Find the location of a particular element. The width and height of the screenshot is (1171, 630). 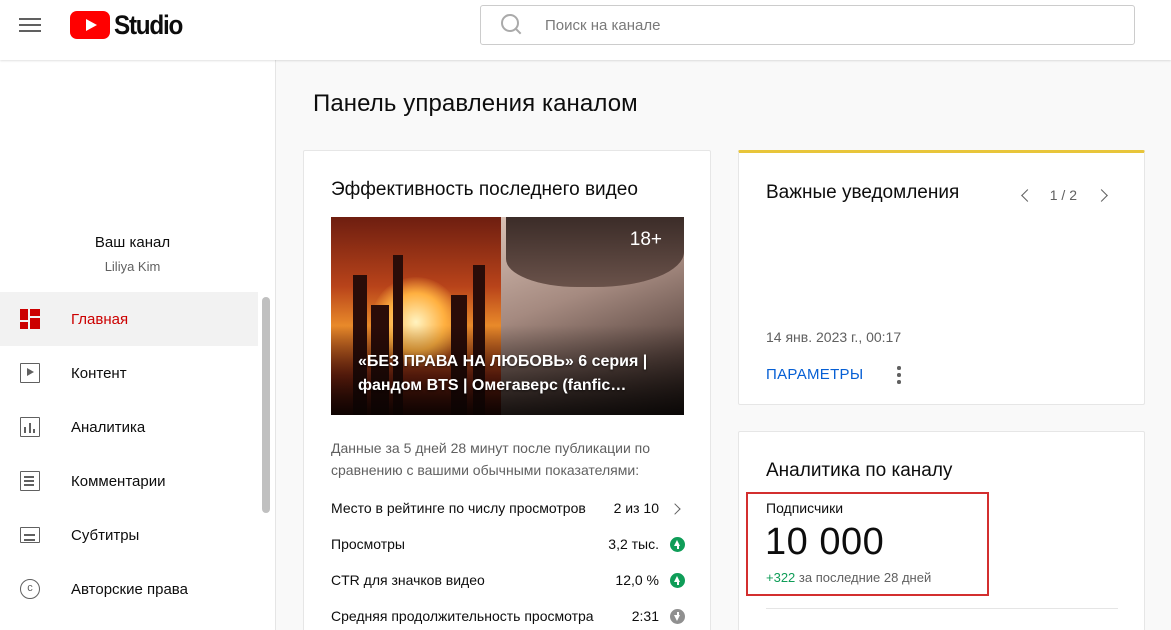

sidebar-item-label: Главная is located at coordinates (100, 319).